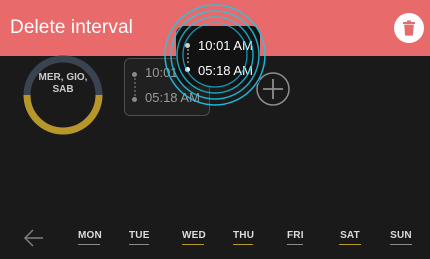 The width and height of the screenshot is (430, 259). What do you see at coordinates (187, 45) in the screenshot?
I see `popup-start-dot` at bounding box center [187, 45].